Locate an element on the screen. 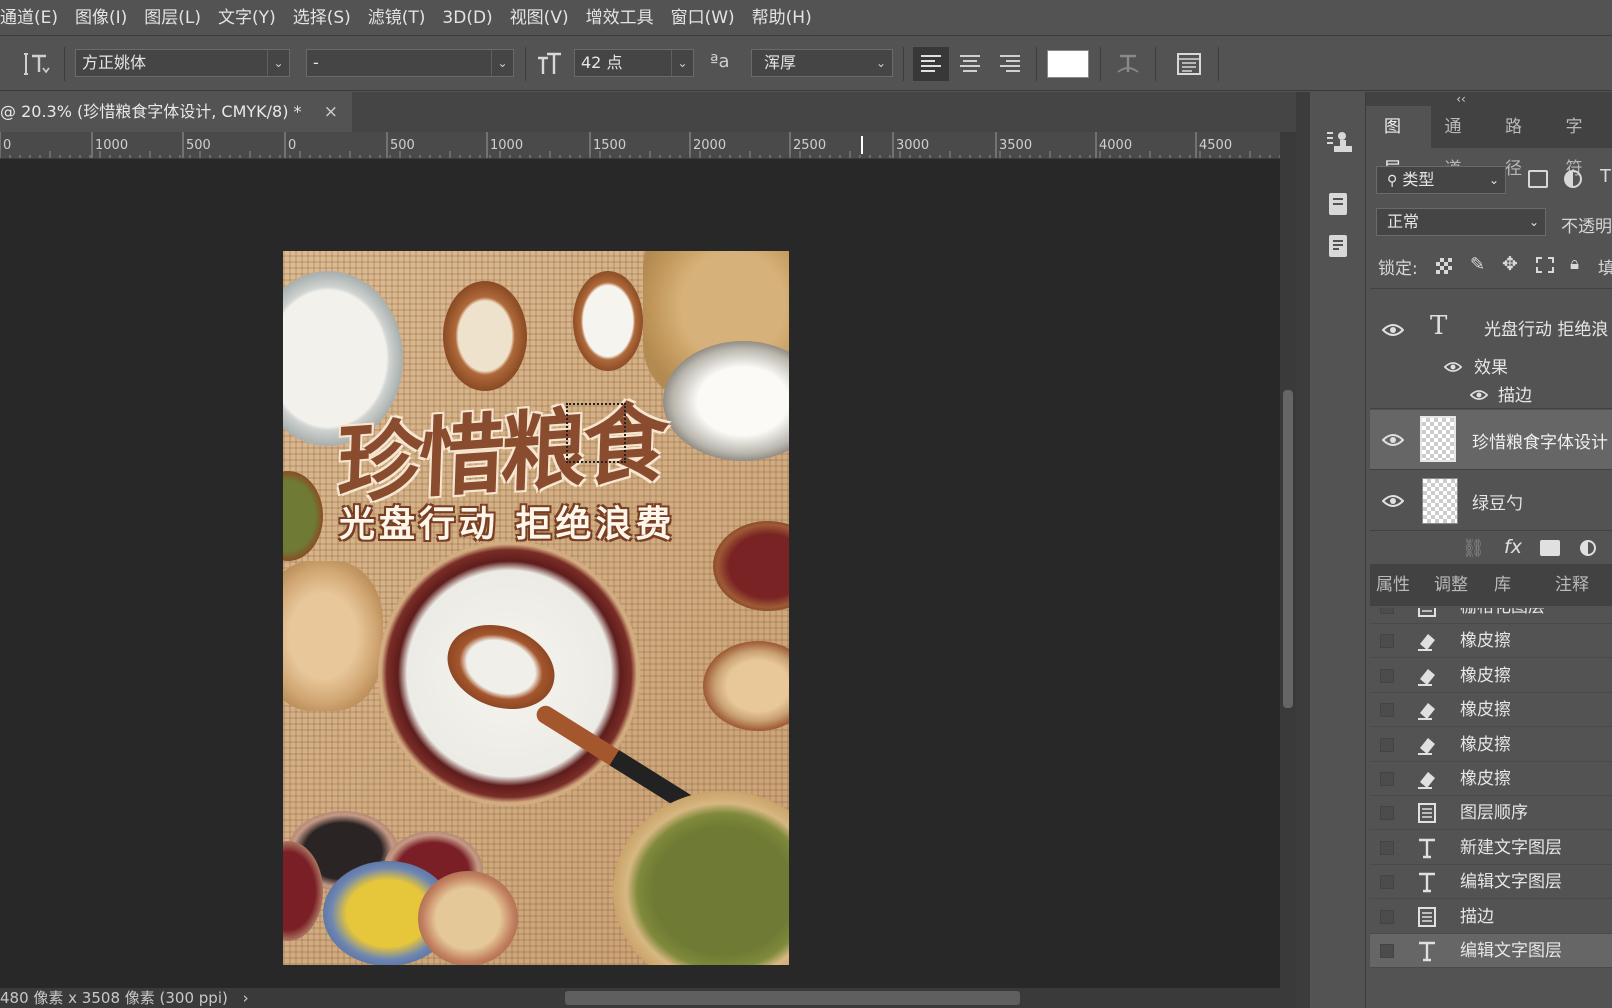  tab-channels: 通道 is located at coordinates (1461, 142).